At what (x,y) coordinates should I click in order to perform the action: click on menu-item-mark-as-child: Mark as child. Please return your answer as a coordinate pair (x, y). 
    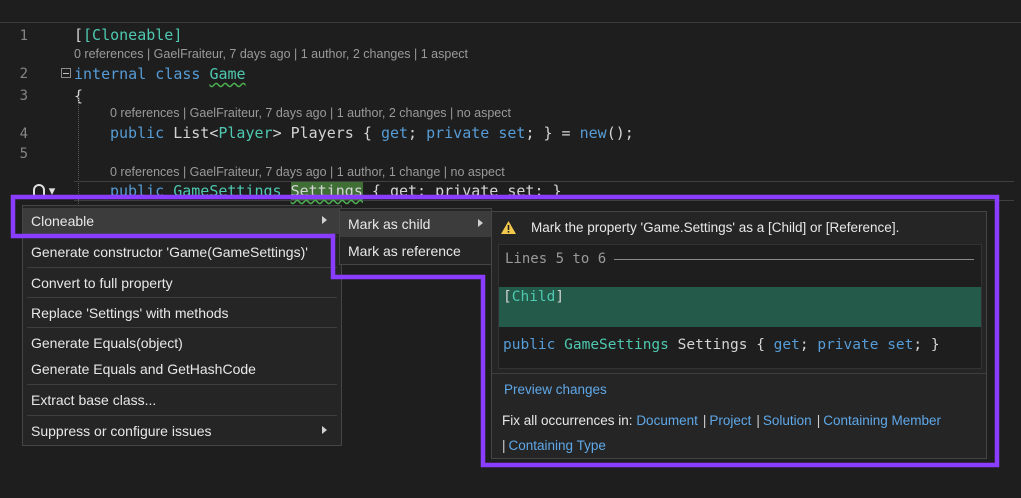
    Looking at the image, I should click on (415, 224).